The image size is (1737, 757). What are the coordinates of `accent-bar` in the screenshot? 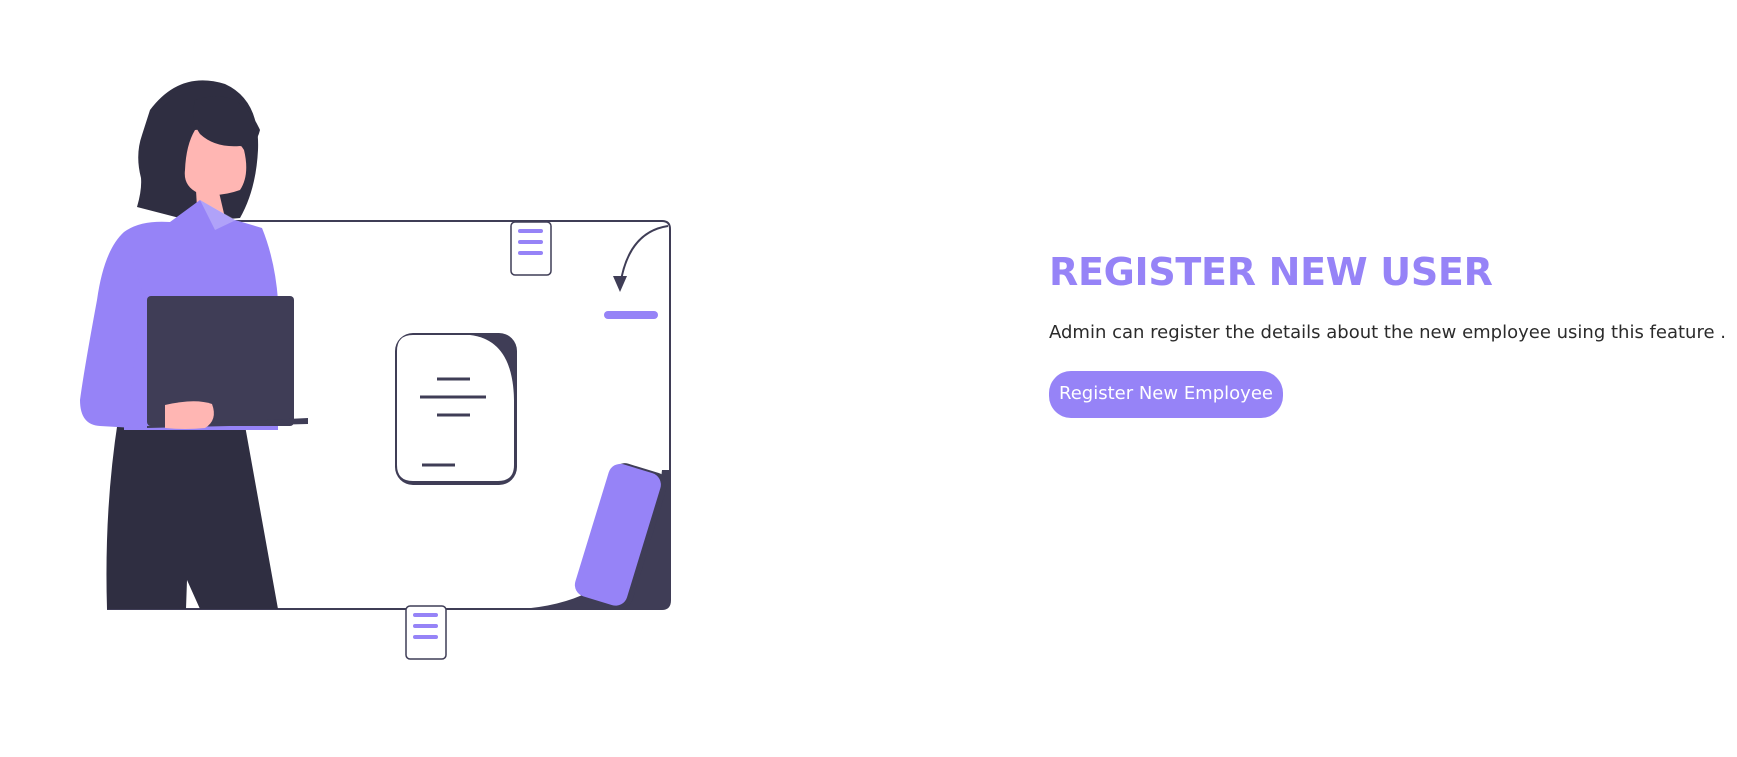 It's located at (631, 315).